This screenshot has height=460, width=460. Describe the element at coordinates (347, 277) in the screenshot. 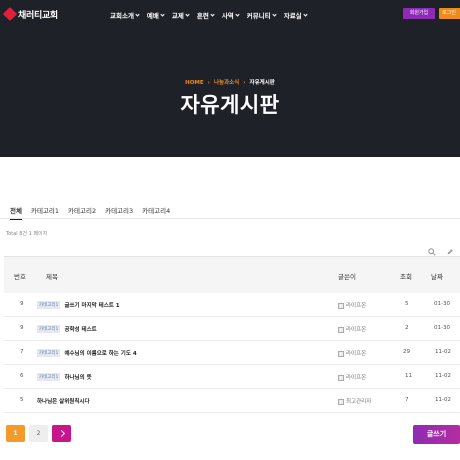

I see `header-writer: 글쓴이` at that location.